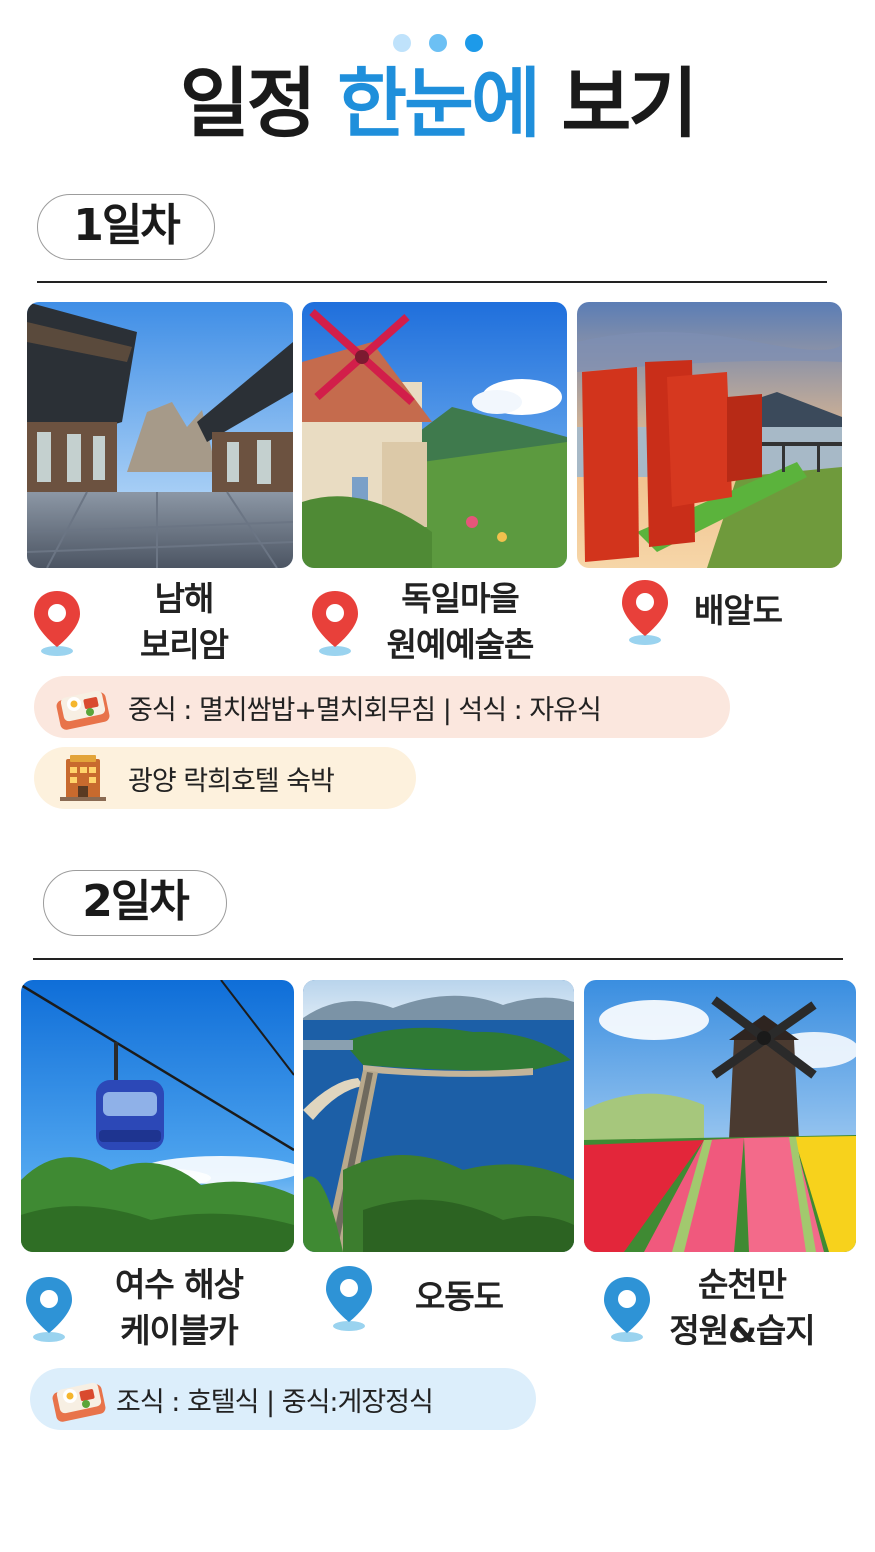 This screenshot has height=1552, width=875. I want to click on place-name-line1: 독일마을, so click(460, 598).